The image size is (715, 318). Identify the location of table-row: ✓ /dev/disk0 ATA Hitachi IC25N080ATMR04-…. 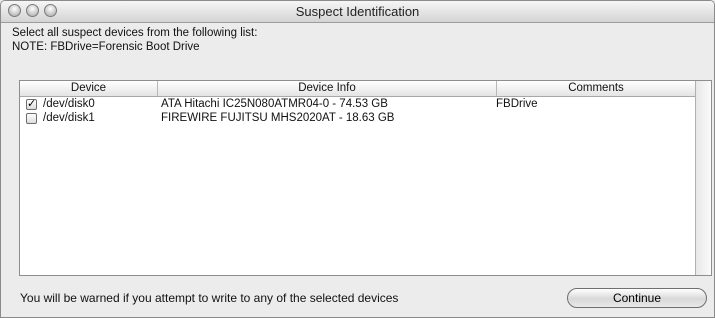
(358, 104).